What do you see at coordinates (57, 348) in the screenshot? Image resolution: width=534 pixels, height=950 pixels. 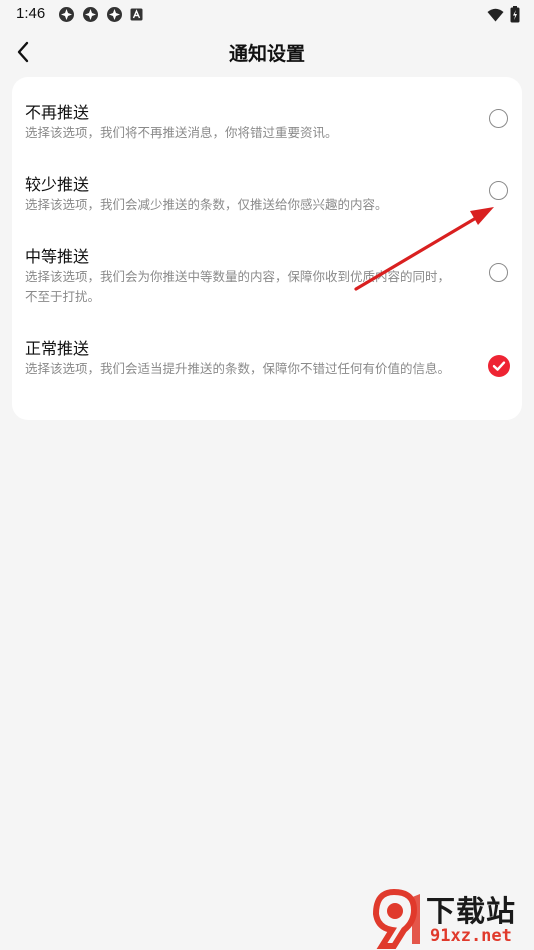 I see `option-title: 正常推送` at bounding box center [57, 348].